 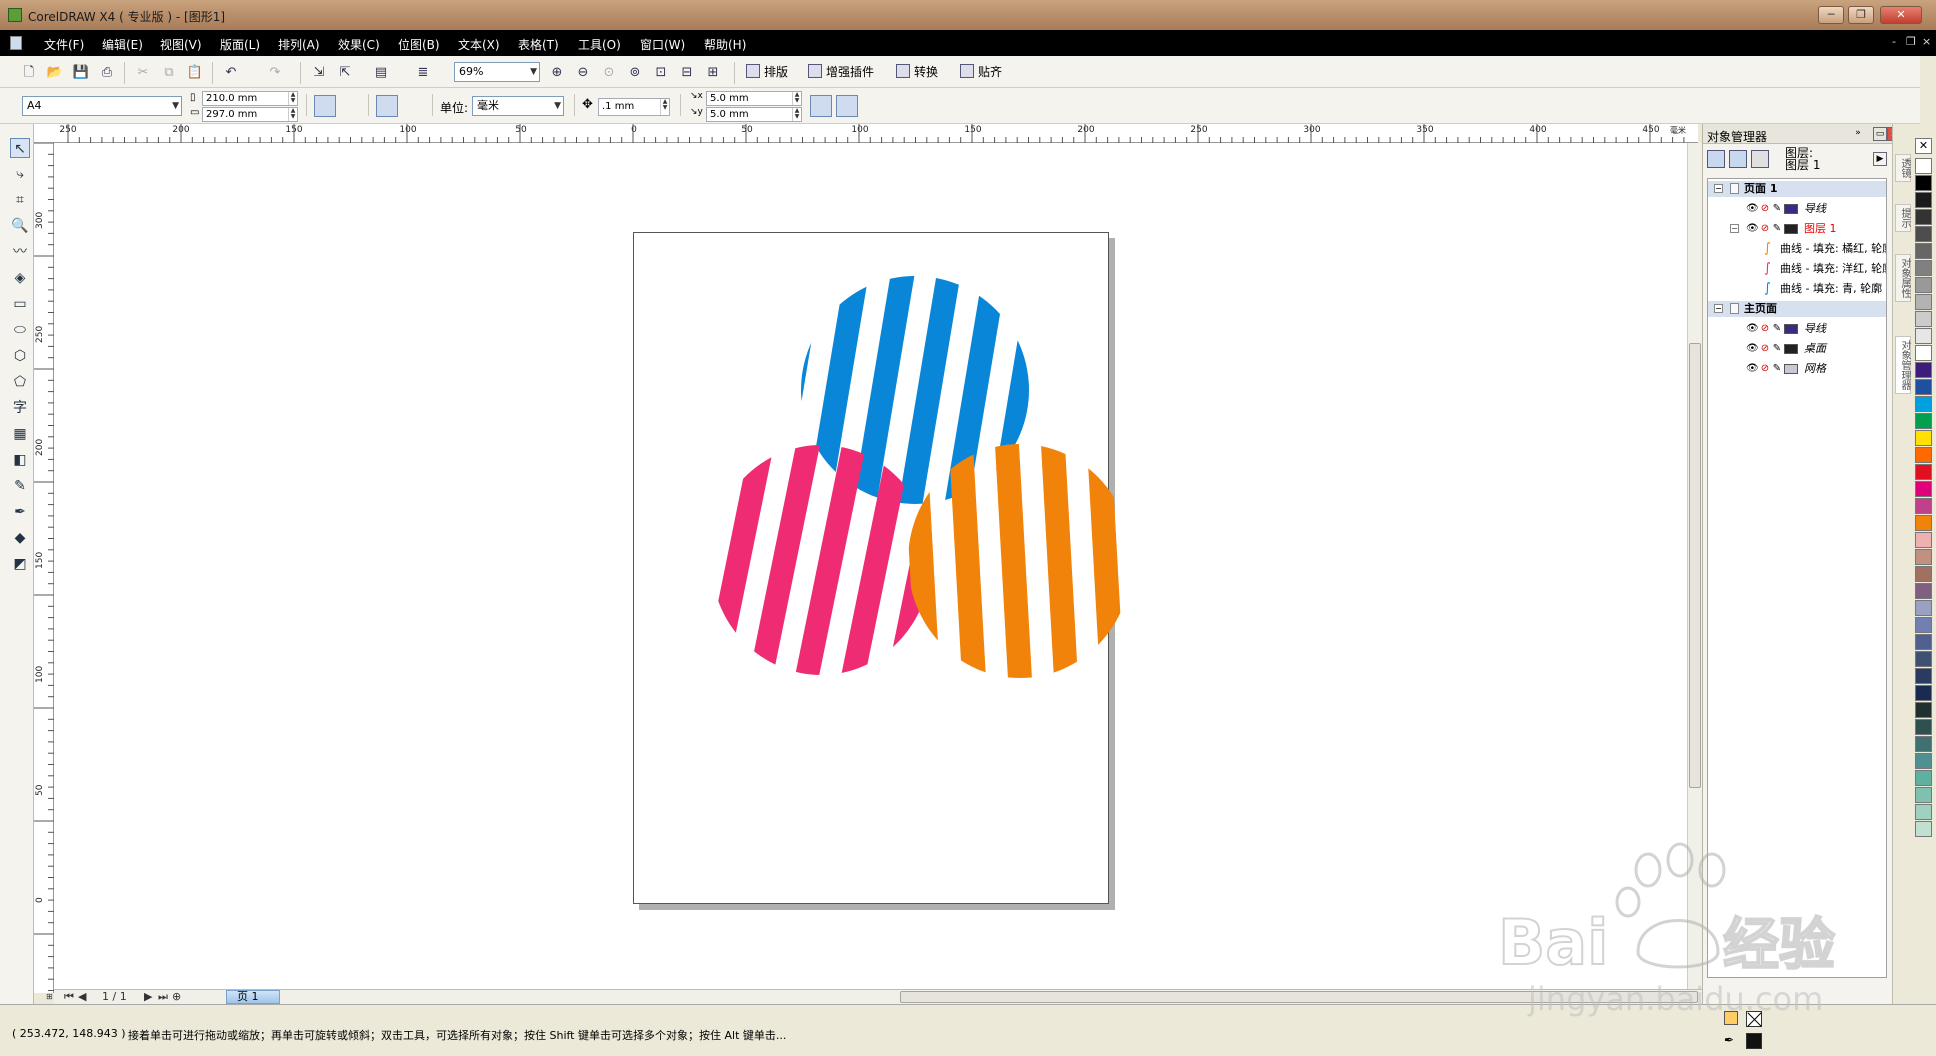 What do you see at coordinates (231, 73) in the screenshot?
I see `undo-icon: ↶` at bounding box center [231, 73].